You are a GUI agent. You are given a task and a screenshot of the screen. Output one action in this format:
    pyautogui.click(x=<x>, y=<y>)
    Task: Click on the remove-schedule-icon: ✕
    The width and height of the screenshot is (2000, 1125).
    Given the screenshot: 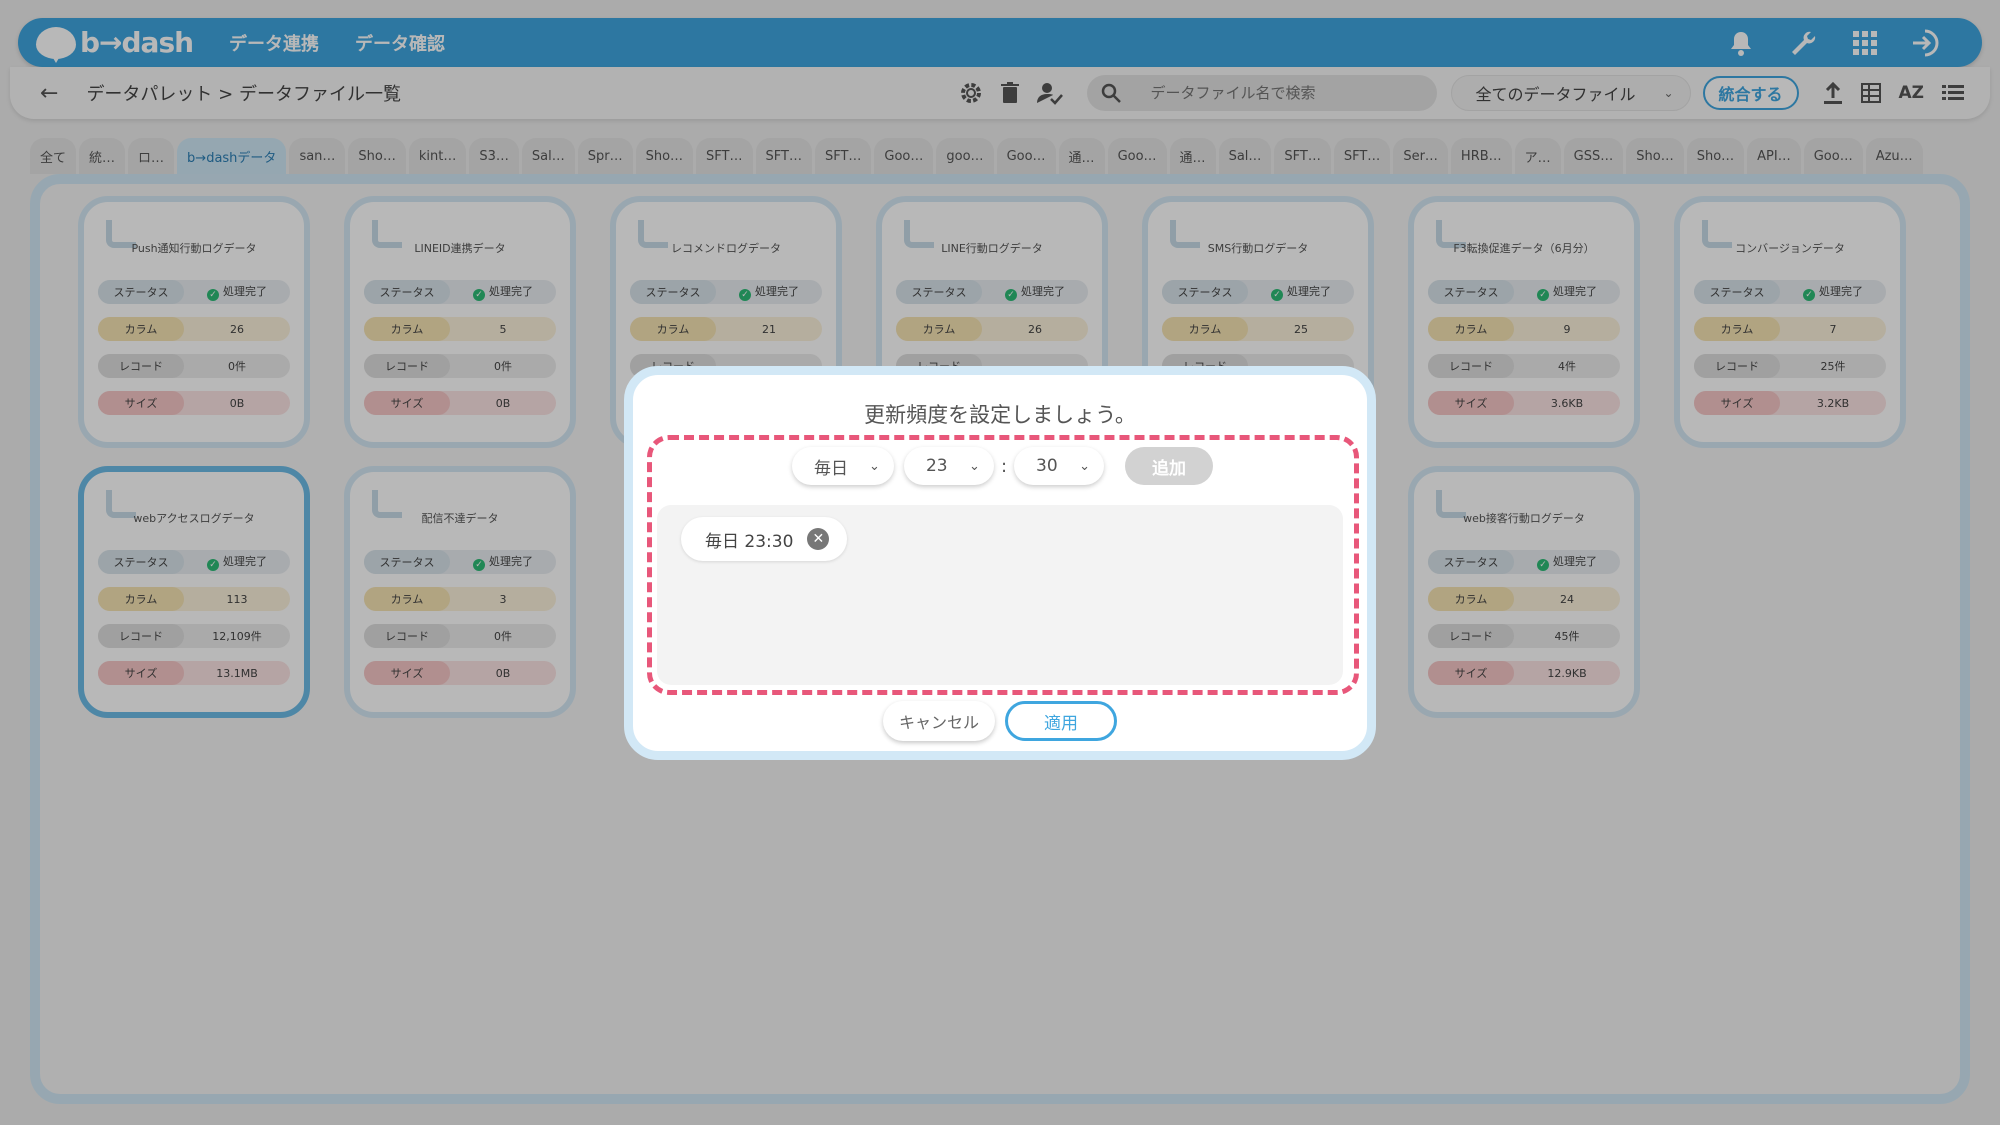 What is the action you would take?
    pyautogui.click(x=818, y=539)
    